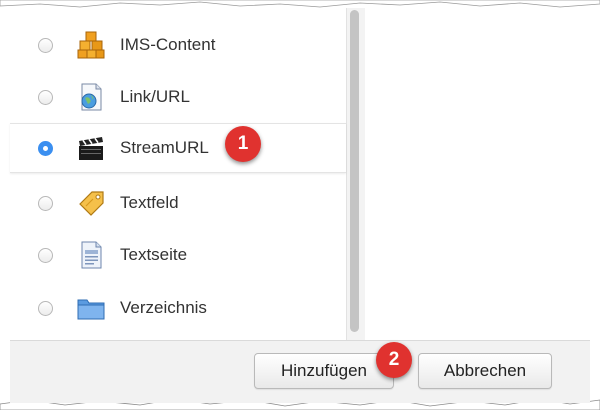 The width and height of the screenshot is (600, 410). Describe the element at coordinates (45, 148) in the screenshot. I see `radio-streamurl` at that location.